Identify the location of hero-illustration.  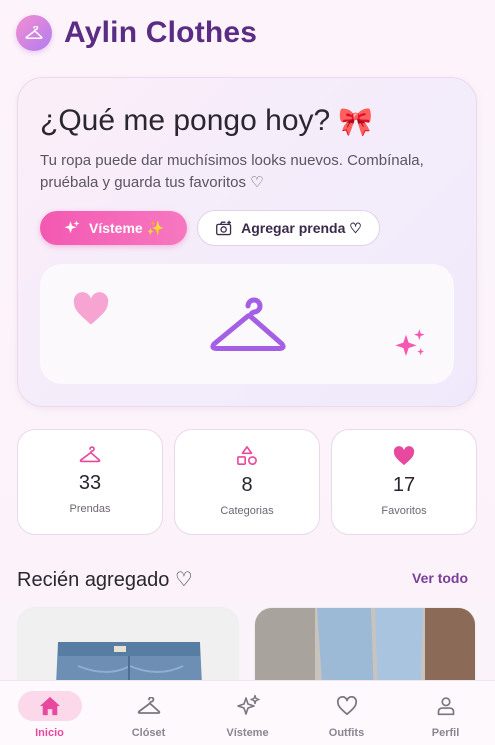
(247, 324).